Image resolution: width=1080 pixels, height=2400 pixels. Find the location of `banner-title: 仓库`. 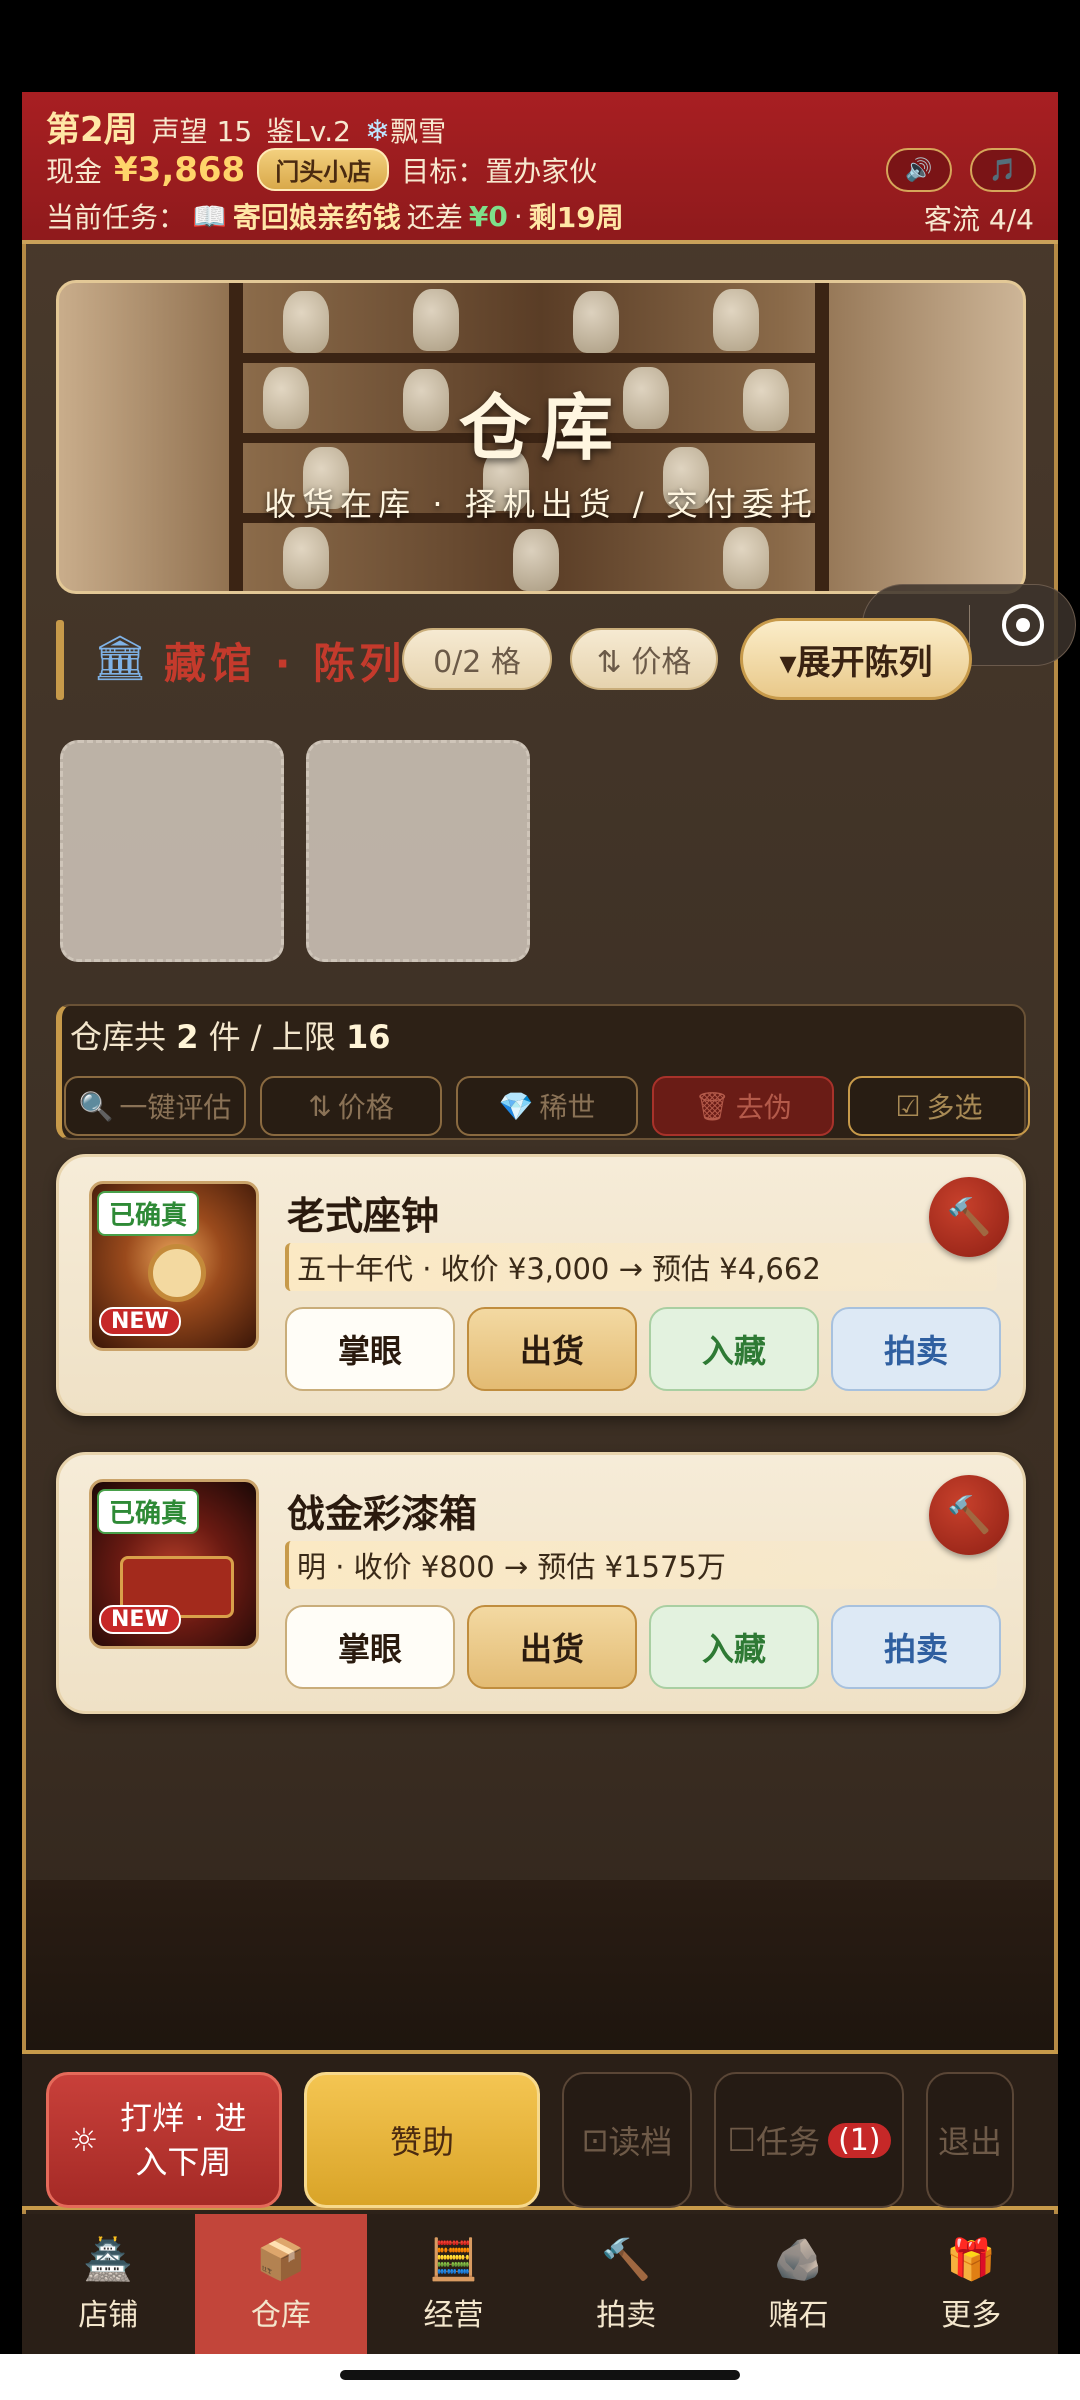

banner-title: 仓库 is located at coordinates (540, 428).